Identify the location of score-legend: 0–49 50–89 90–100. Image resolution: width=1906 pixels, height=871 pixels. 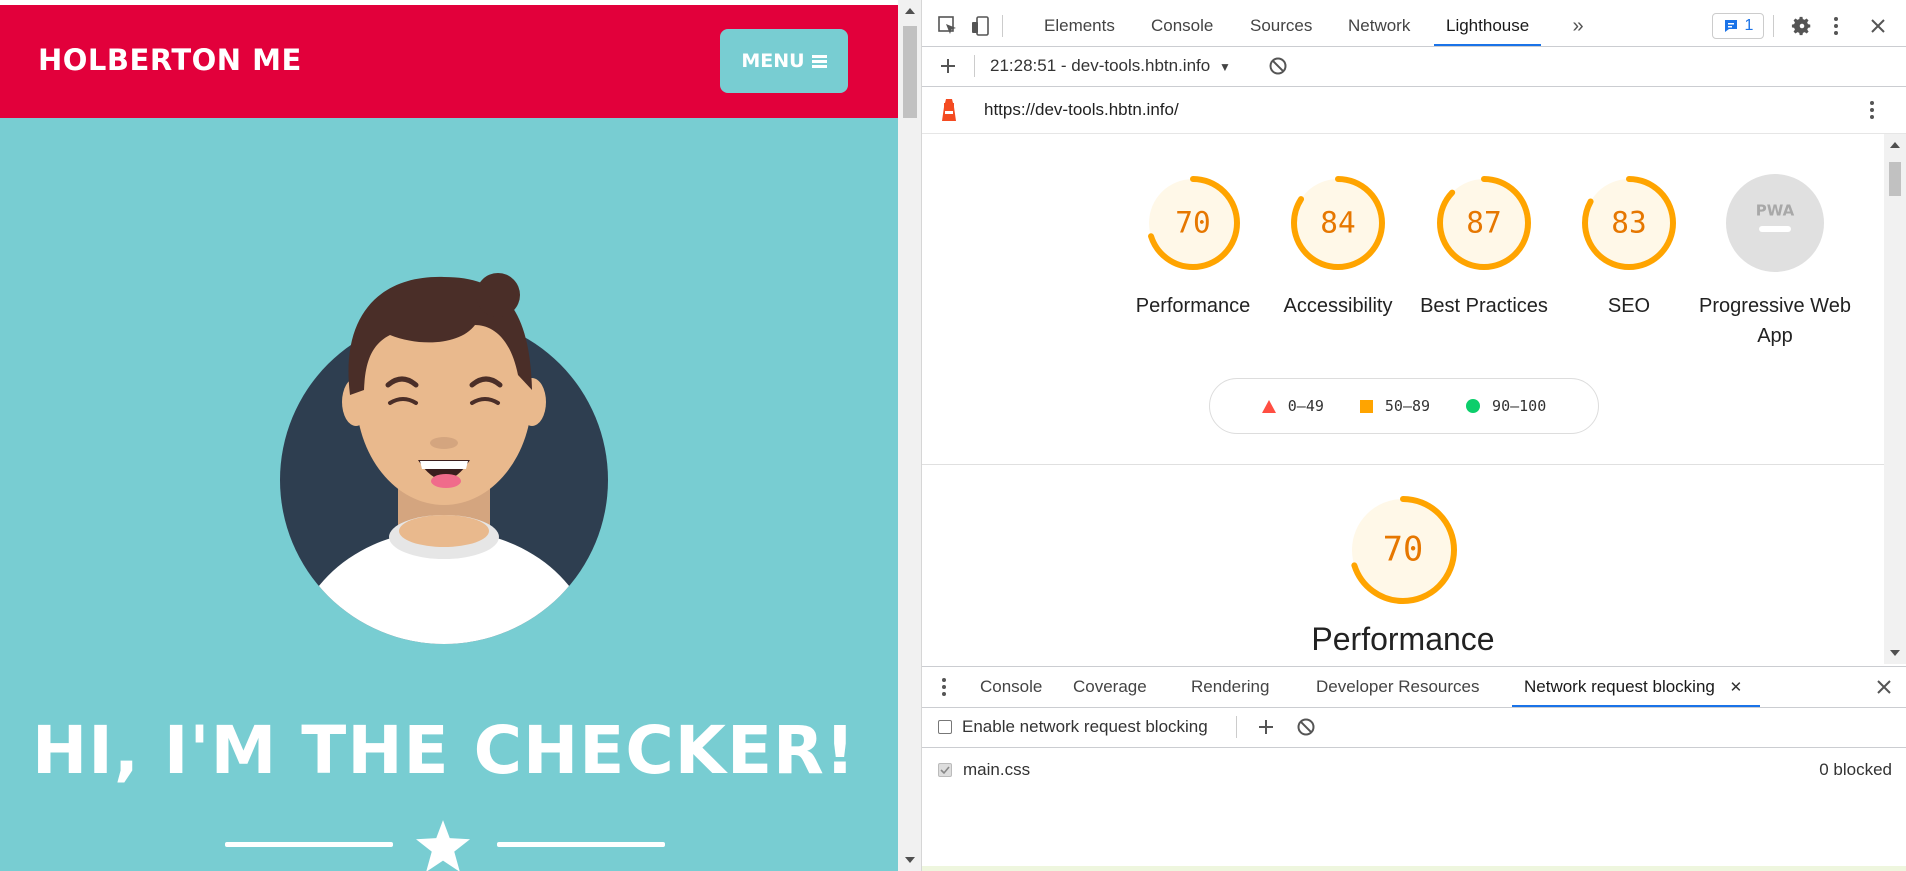
(1404, 406).